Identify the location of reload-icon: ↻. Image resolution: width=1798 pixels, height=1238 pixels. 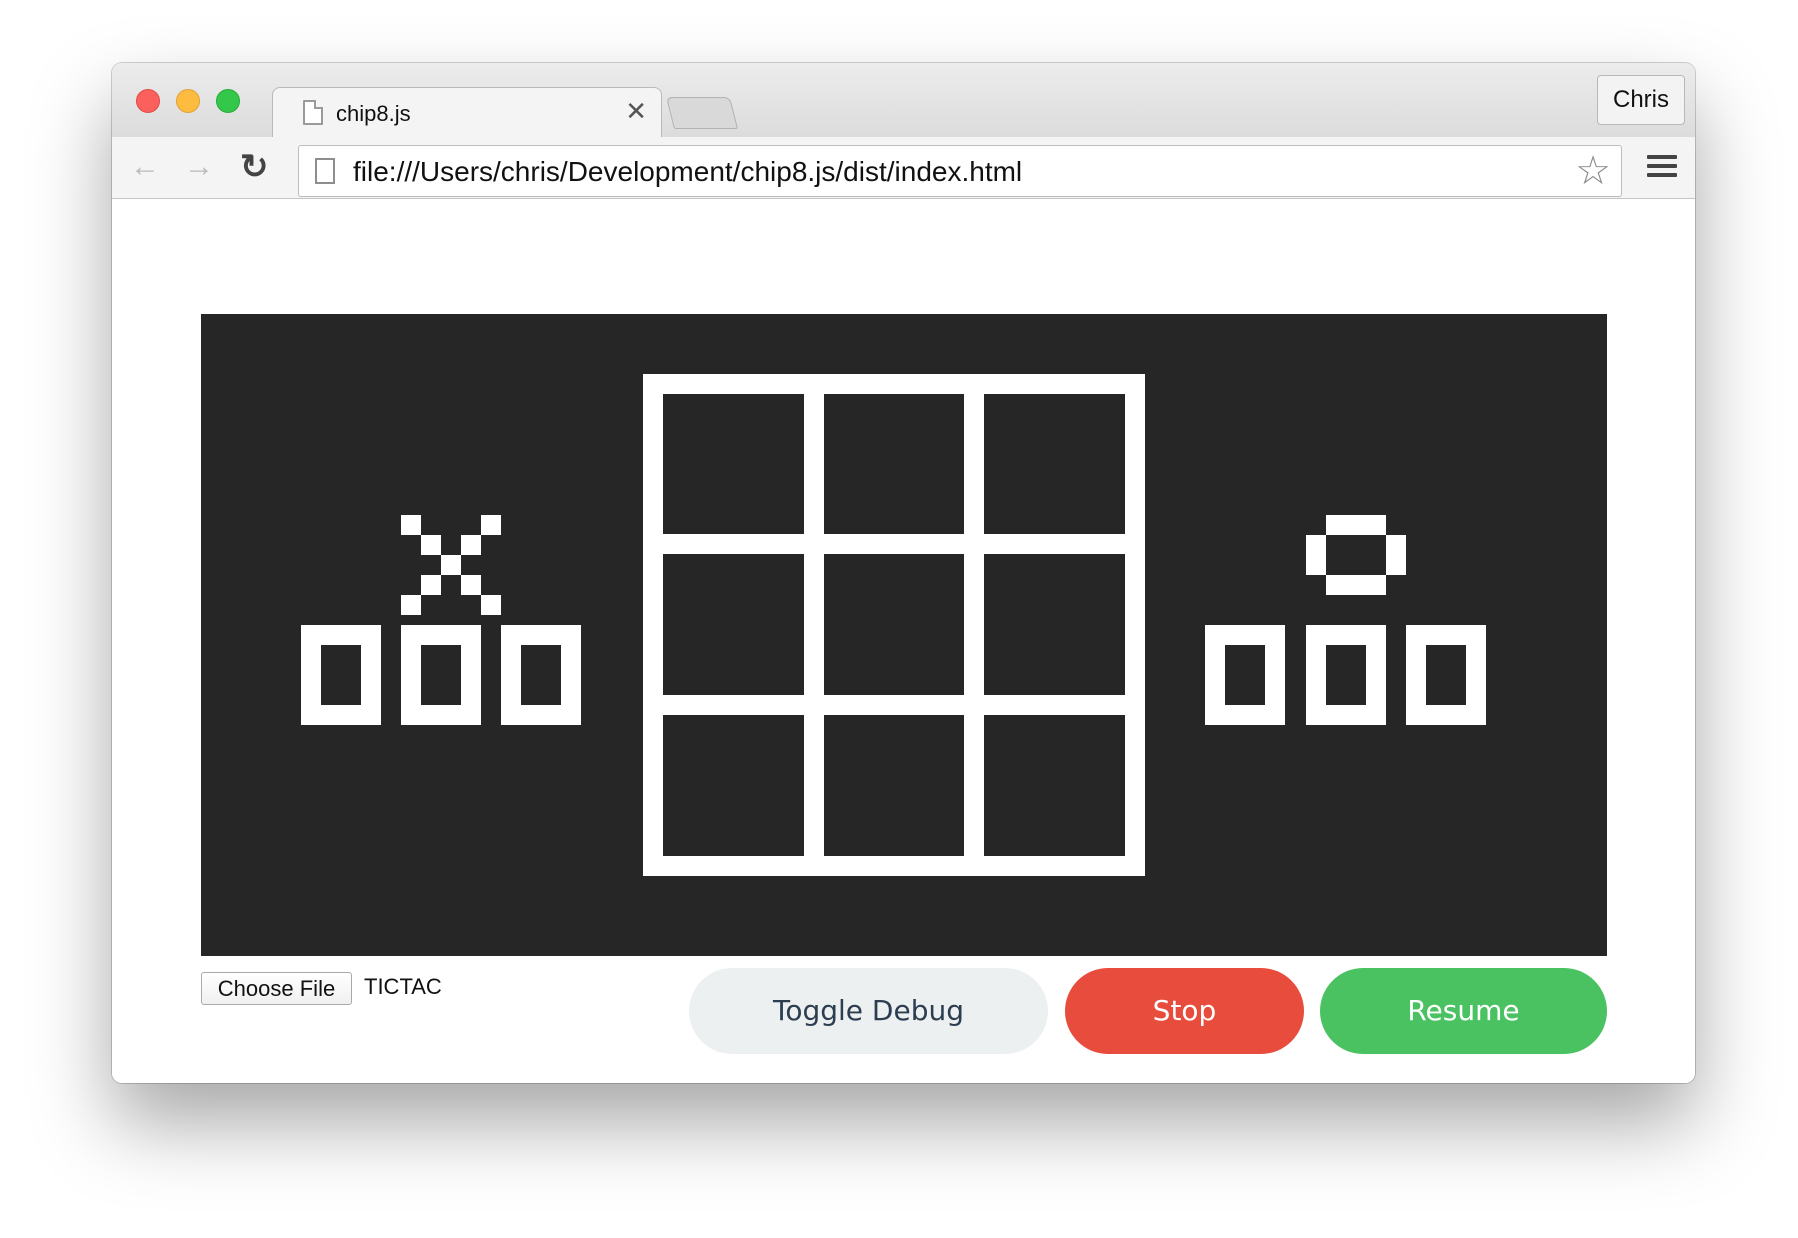
(254, 167).